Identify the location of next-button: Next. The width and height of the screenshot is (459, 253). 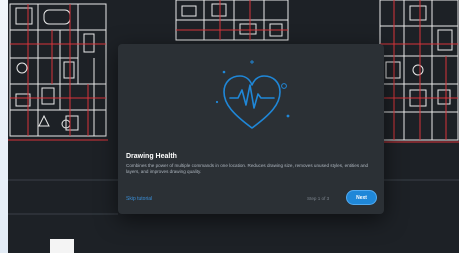
(361, 197).